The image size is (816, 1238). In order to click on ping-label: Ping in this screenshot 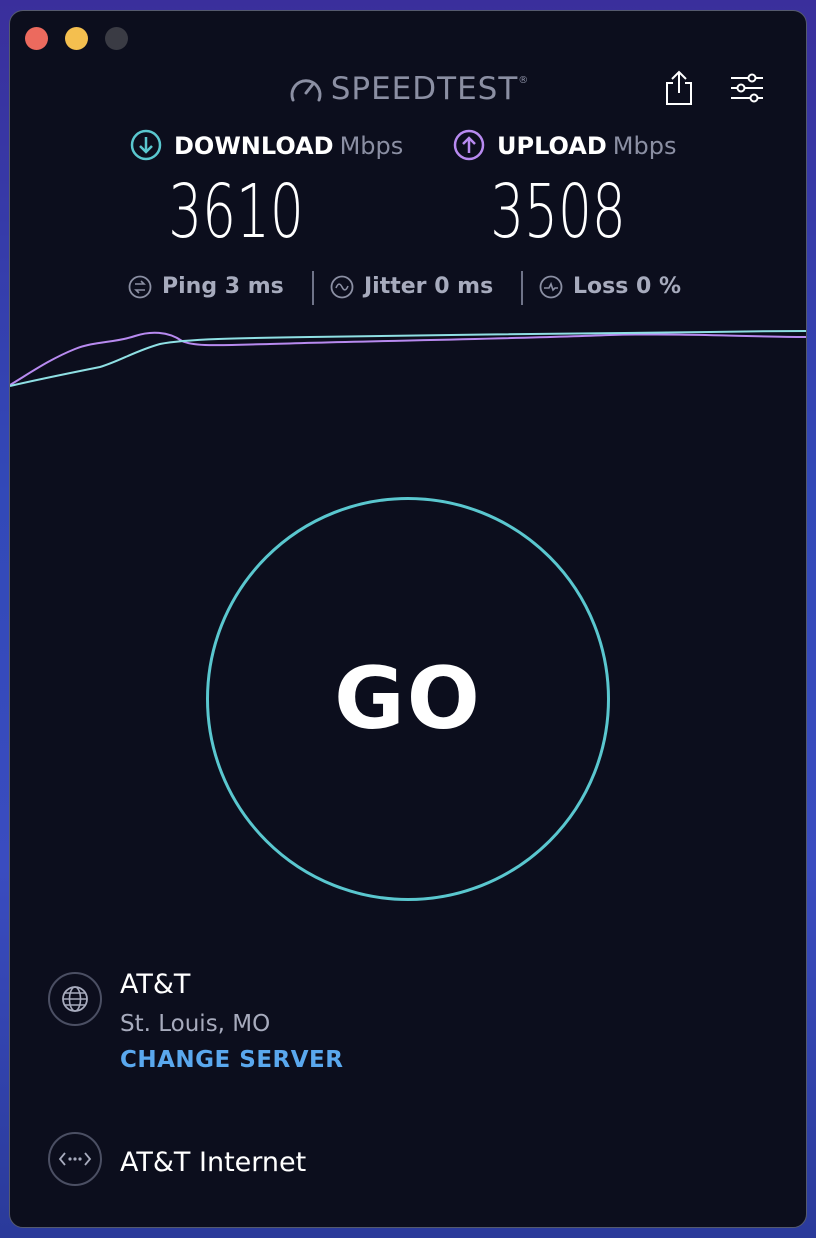, I will do `click(190, 286)`.